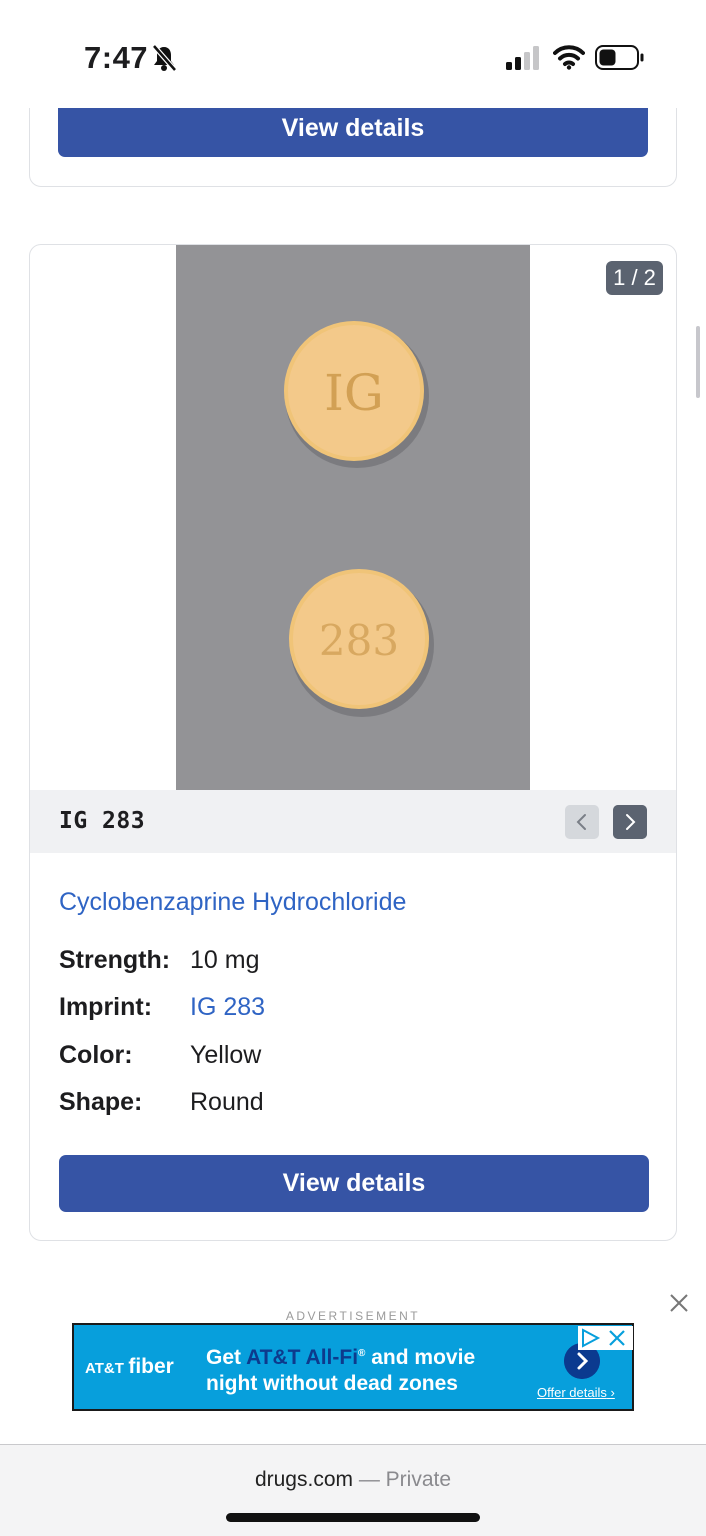 The image size is (706, 1536). What do you see at coordinates (226, 1055) in the screenshot?
I see `detail-value: Yellow` at bounding box center [226, 1055].